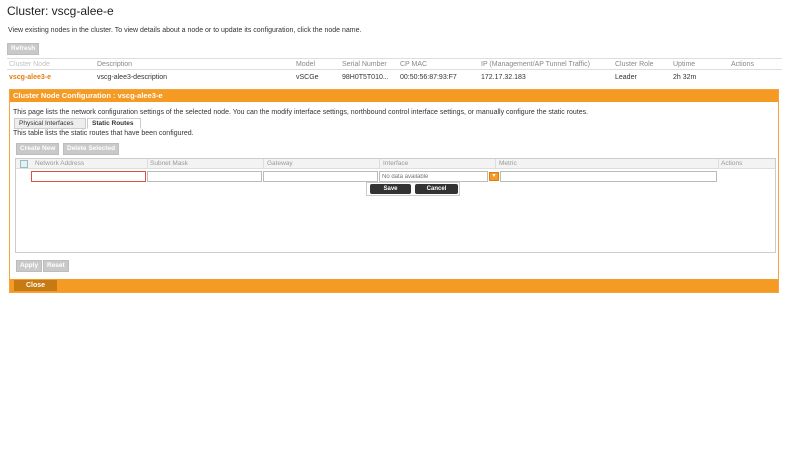 This screenshot has width=792, height=456. I want to click on close-button: Close, so click(35, 285).